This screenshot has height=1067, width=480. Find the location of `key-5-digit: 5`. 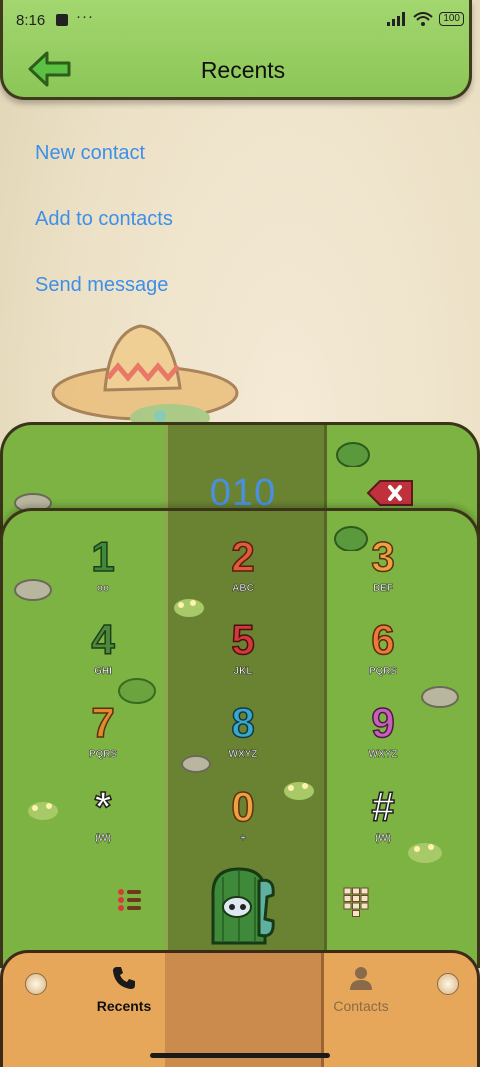

key-5-digit: 5 is located at coordinates (243, 639).